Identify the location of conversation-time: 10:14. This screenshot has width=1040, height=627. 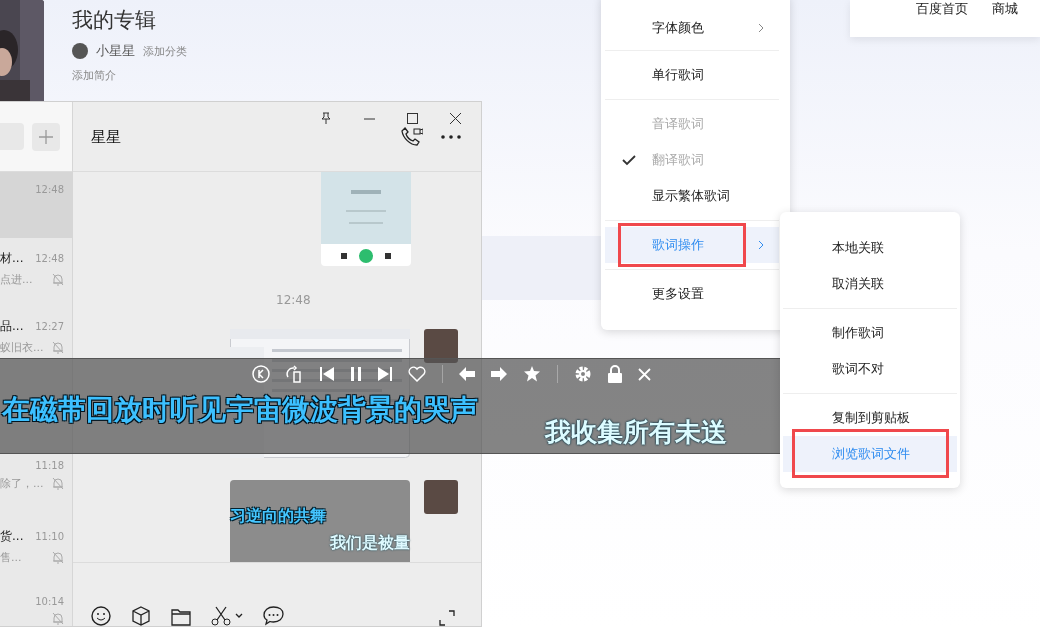
(49, 601).